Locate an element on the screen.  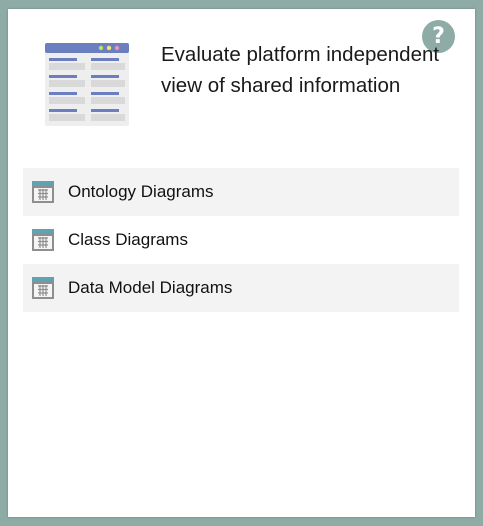
list-item-label: Ontology Diagrams is located at coordinates (141, 191).